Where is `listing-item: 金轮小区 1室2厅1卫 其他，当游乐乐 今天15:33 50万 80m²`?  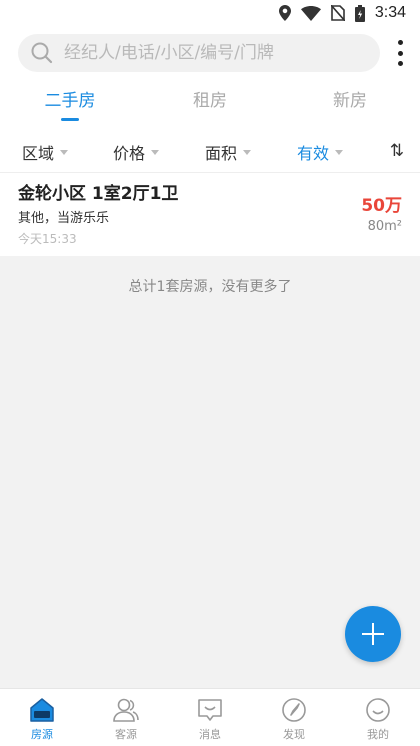
listing-item: 金轮小区 1室2厅1卫 其他，当游乐乐 今天15:33 50万 80m² is located at coordinates (210, 214).